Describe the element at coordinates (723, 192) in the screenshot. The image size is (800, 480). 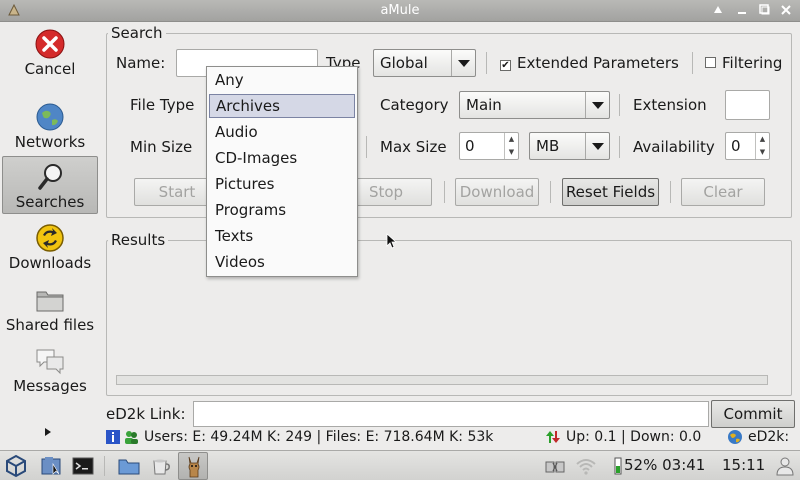
I see `clear-button: Clear` at that location.